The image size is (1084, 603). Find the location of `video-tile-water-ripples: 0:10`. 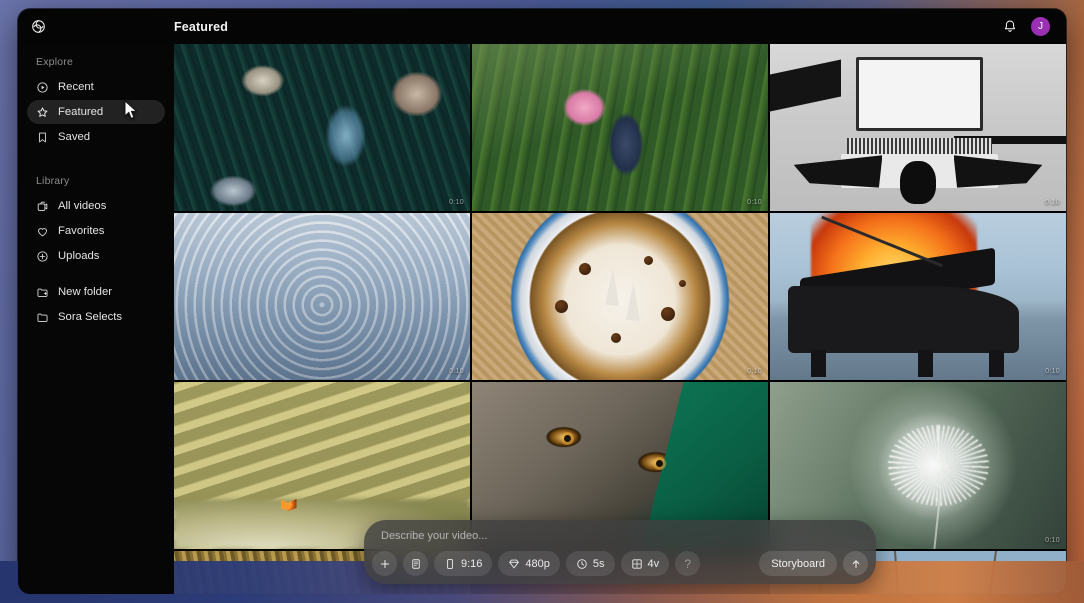

video-tile-water-ripples: 0:10 is located at coordinates (322, 296).